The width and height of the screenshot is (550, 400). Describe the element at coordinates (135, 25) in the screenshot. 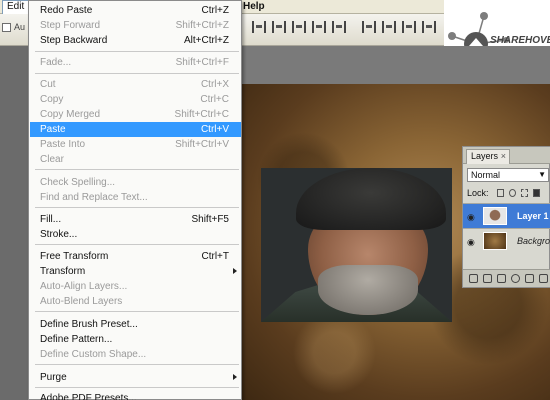

I see `menu-item-step-forward: Step Forward Shift+Ctrl+Z` at that location.